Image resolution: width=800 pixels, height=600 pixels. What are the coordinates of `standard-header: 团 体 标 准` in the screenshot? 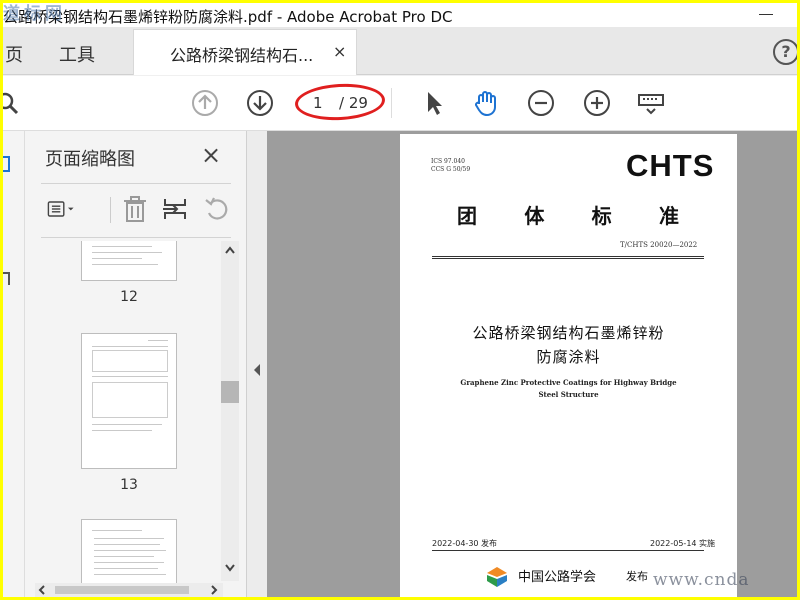 It's located at (568, 214).